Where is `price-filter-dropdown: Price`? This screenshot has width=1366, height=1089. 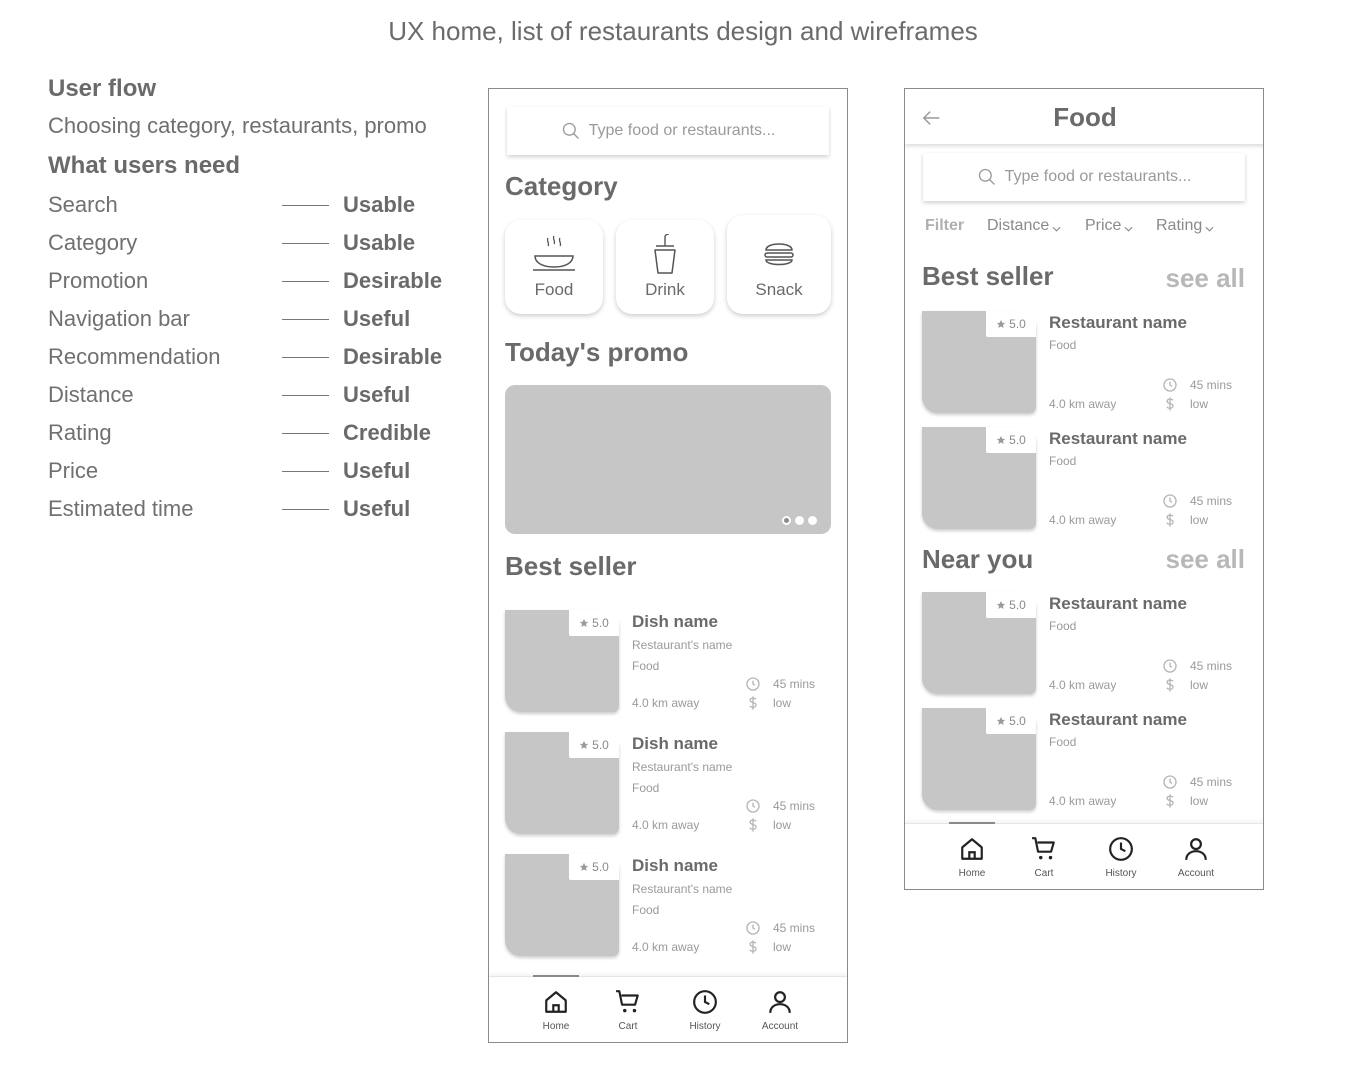 price-filter-dropdown: Price is located at coordinates (1109, 226).